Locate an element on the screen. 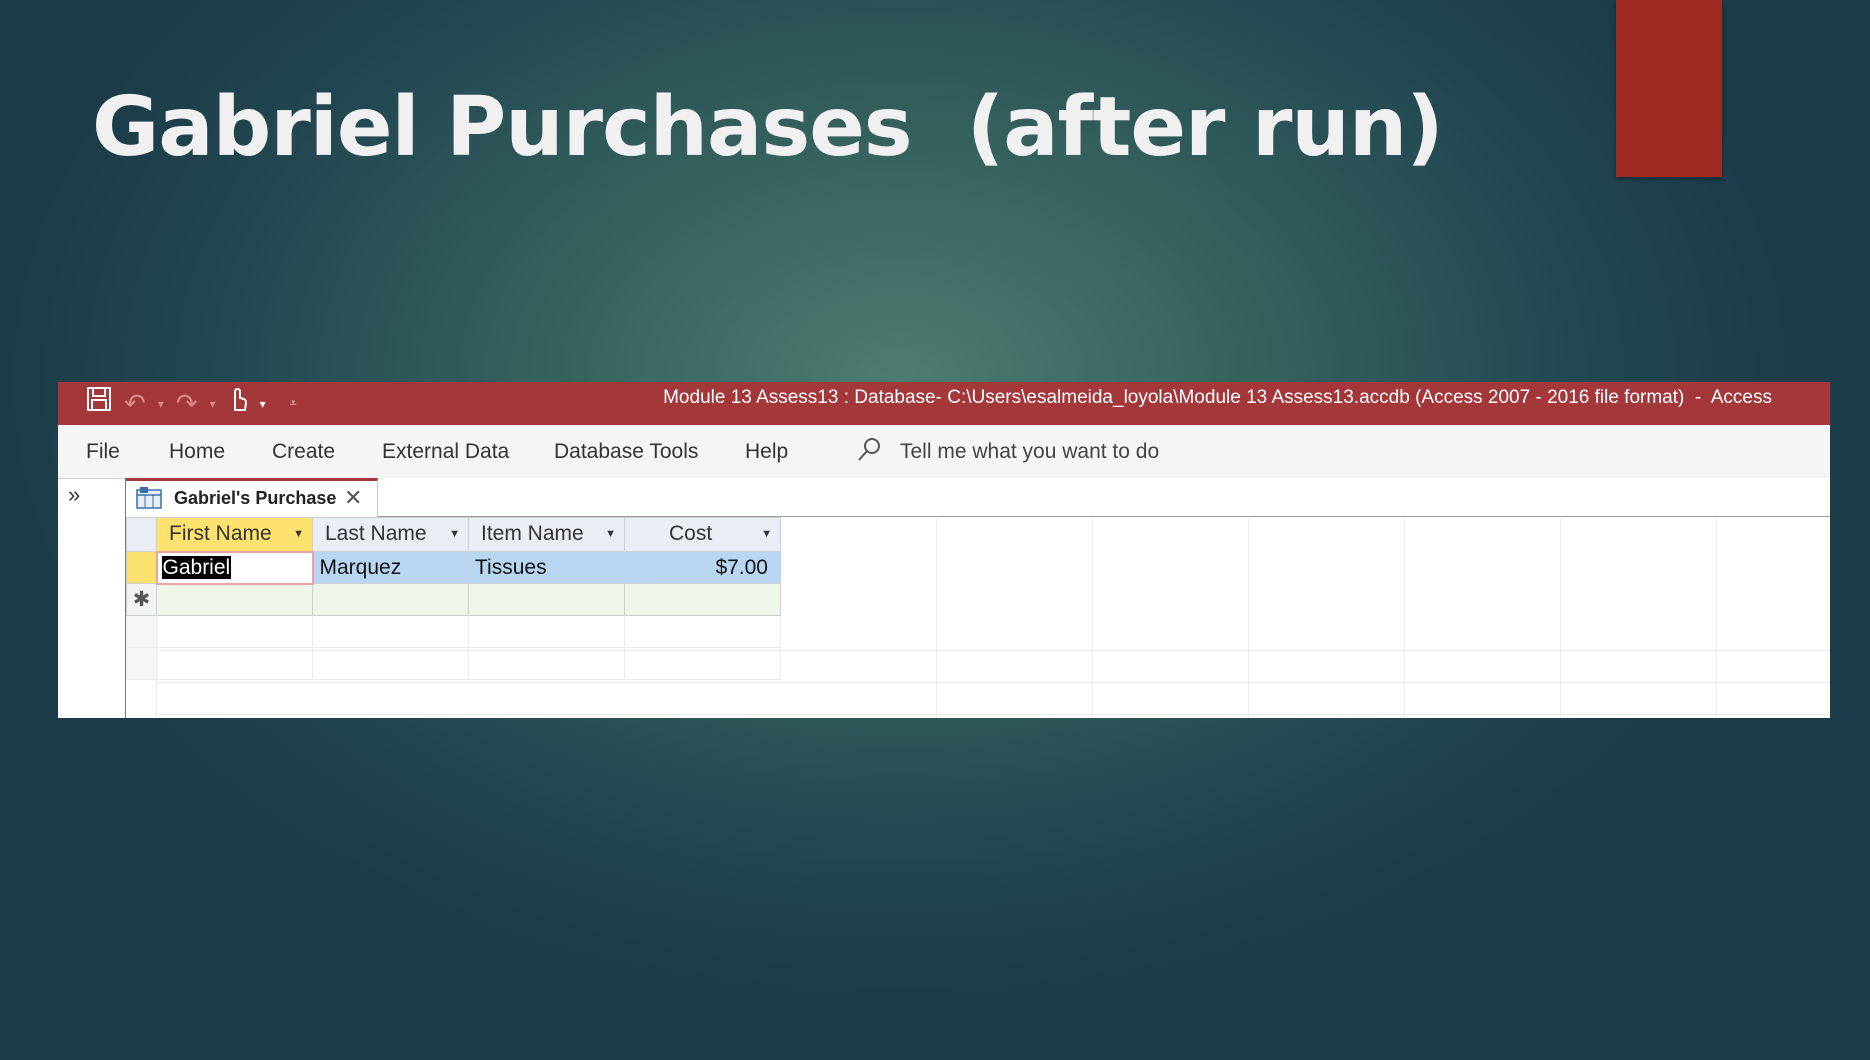 The height and width of the screenshot is (1060, 1870). record-selector is located at coordinates (141, 567).